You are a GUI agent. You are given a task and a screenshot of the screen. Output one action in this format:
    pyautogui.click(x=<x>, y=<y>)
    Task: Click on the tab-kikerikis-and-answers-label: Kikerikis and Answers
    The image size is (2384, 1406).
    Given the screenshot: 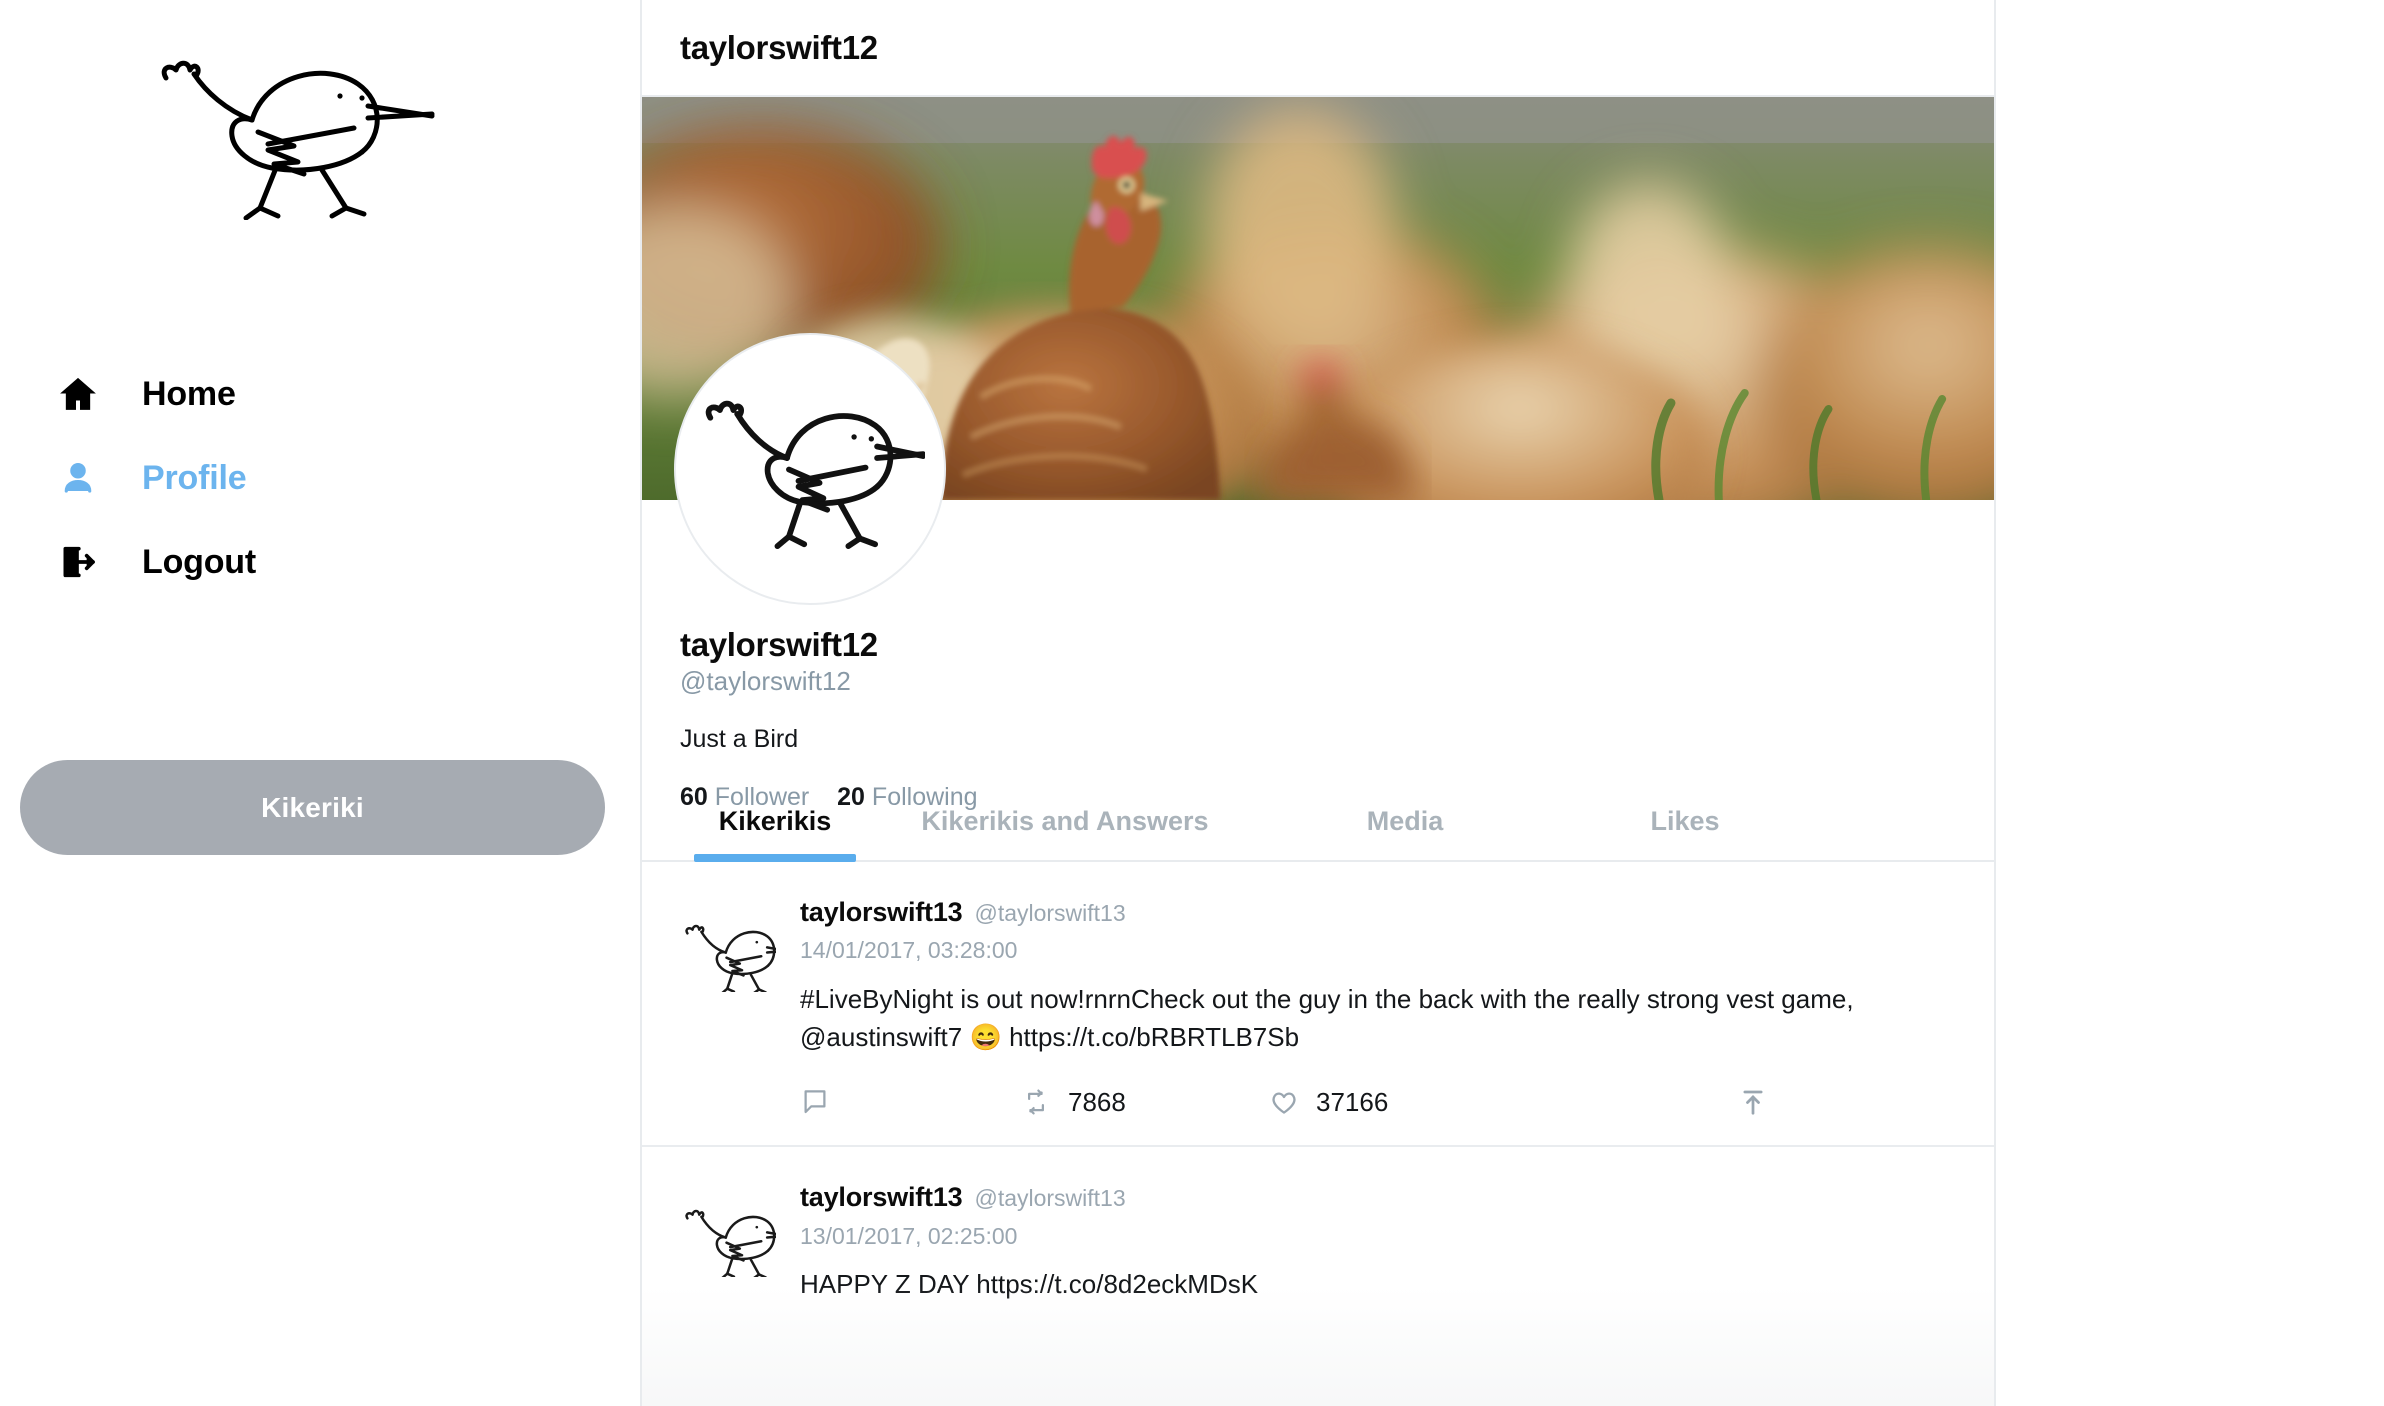 What is the action you would take?
    pyautogui.click(x=1065, y=820)
    